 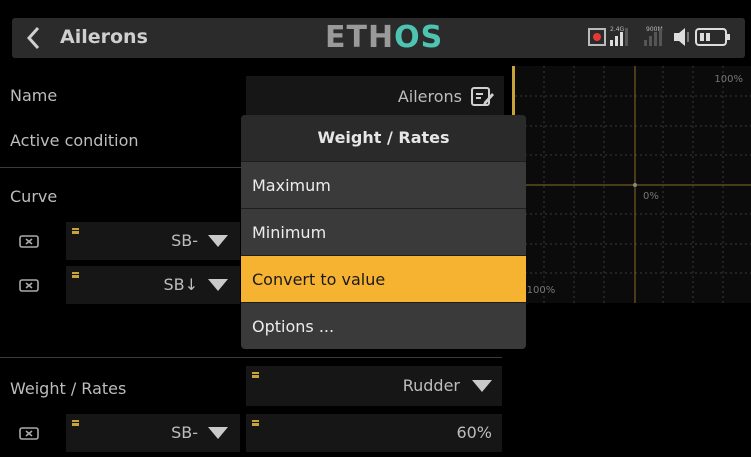 I want to click on weight-clear-button, so click(x=30, y=433).